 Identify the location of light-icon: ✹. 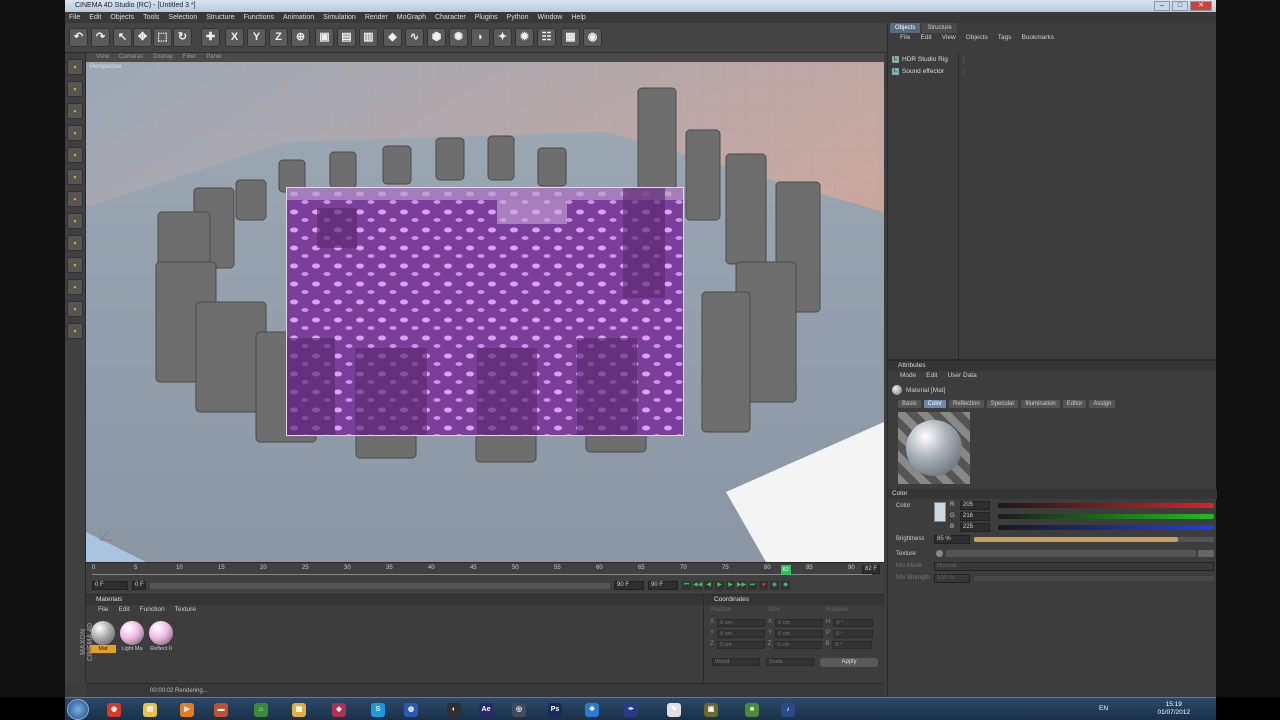
(524, 37).